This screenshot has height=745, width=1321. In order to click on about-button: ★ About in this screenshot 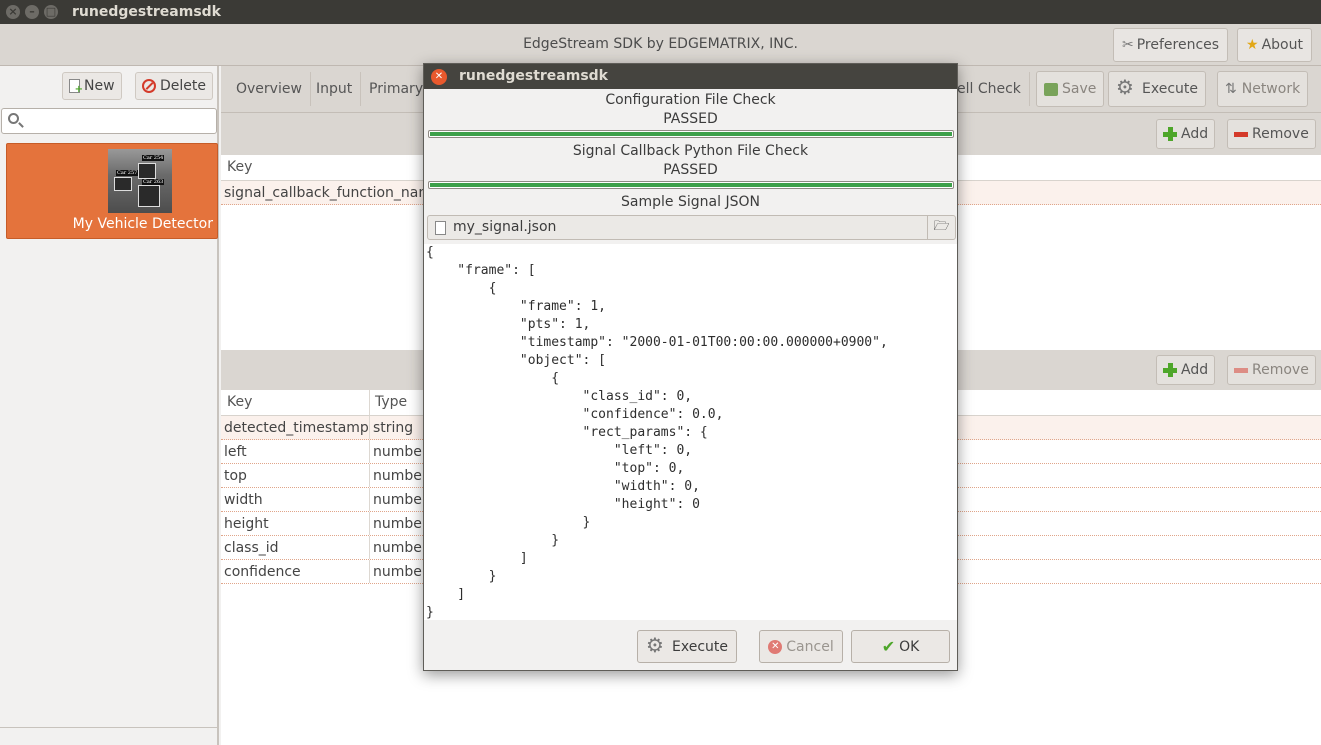, I will do `click(1274, 45)`.